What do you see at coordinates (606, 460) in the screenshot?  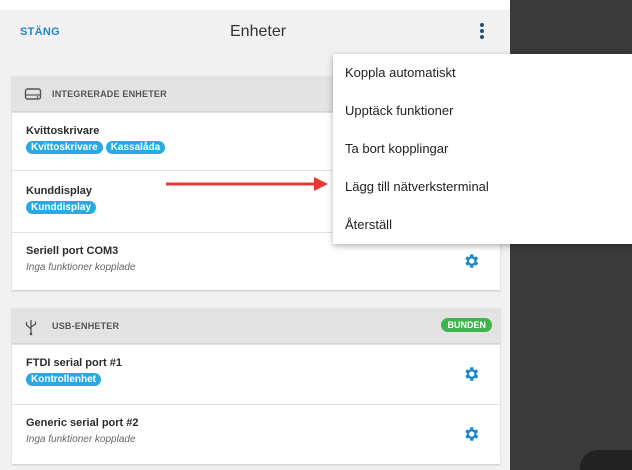 I see `background-dark-corner` at bounding box center [606, 460].